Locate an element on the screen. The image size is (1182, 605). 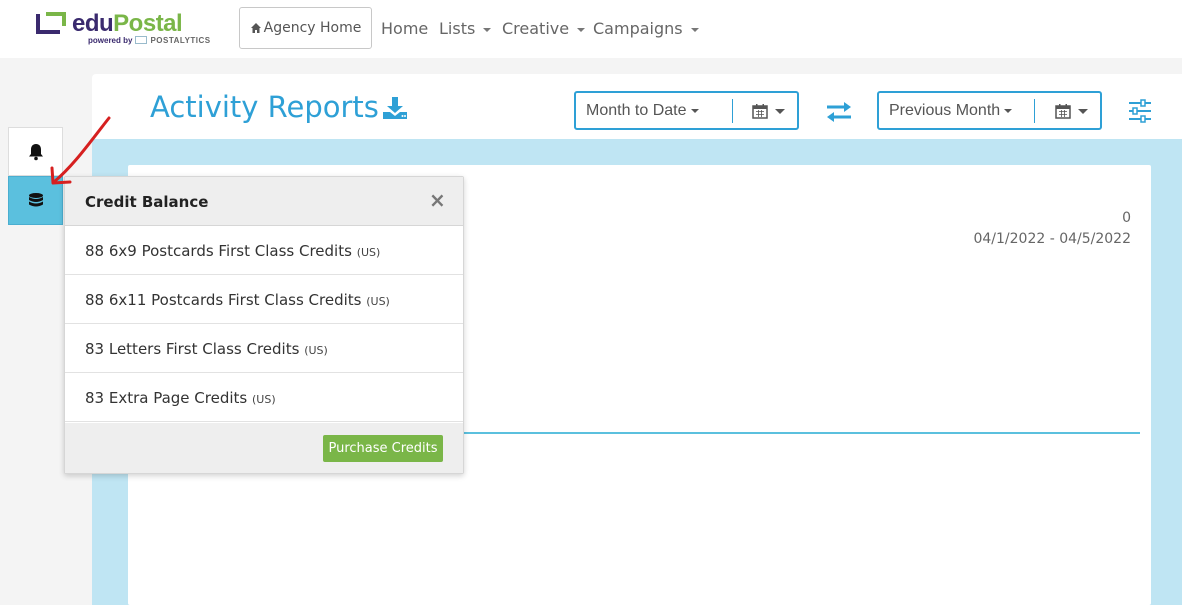
home-icon is located at coordinates (255, 28).